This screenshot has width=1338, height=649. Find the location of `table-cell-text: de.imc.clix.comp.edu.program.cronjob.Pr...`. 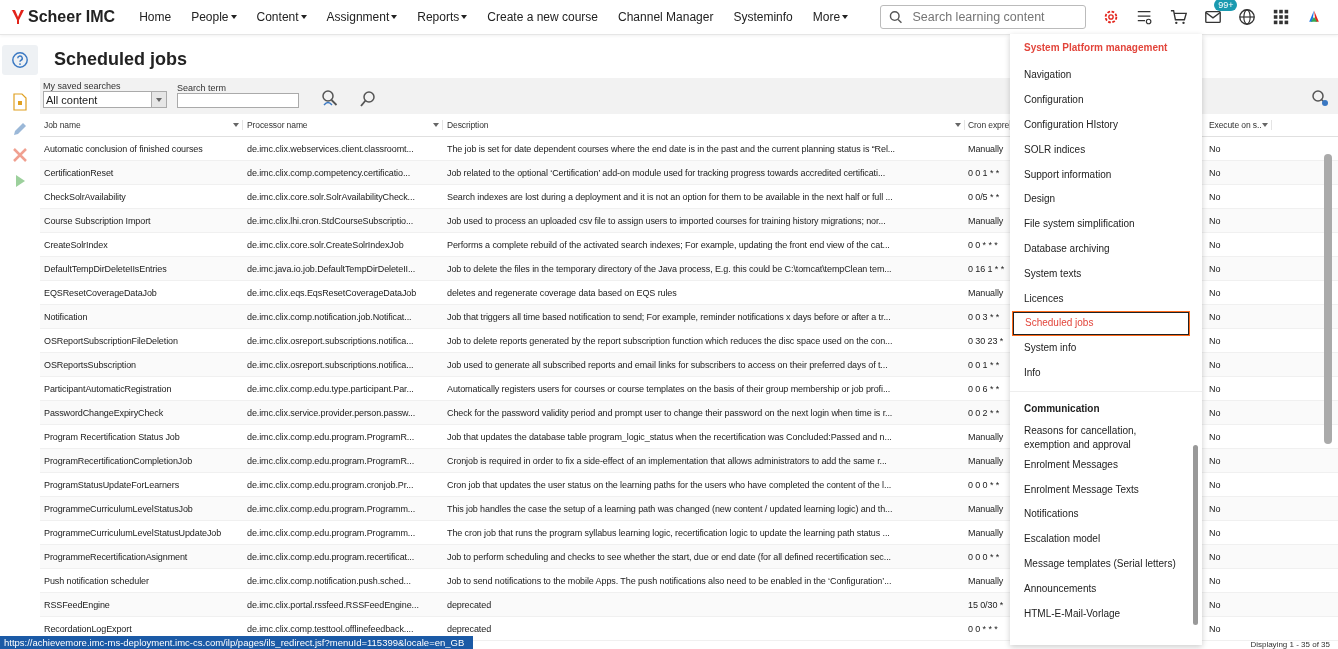

table-cell-text: de.imc.clix.comp.edu.program.cronjob.Pr... is located at coordinates (330, 484).